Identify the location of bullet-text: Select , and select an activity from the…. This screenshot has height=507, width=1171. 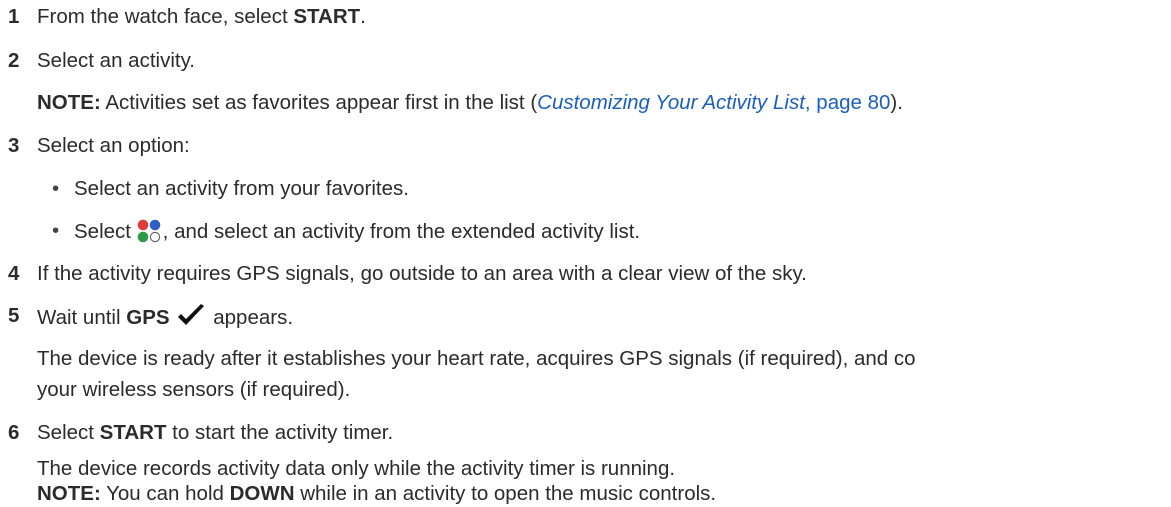
(357, 231).